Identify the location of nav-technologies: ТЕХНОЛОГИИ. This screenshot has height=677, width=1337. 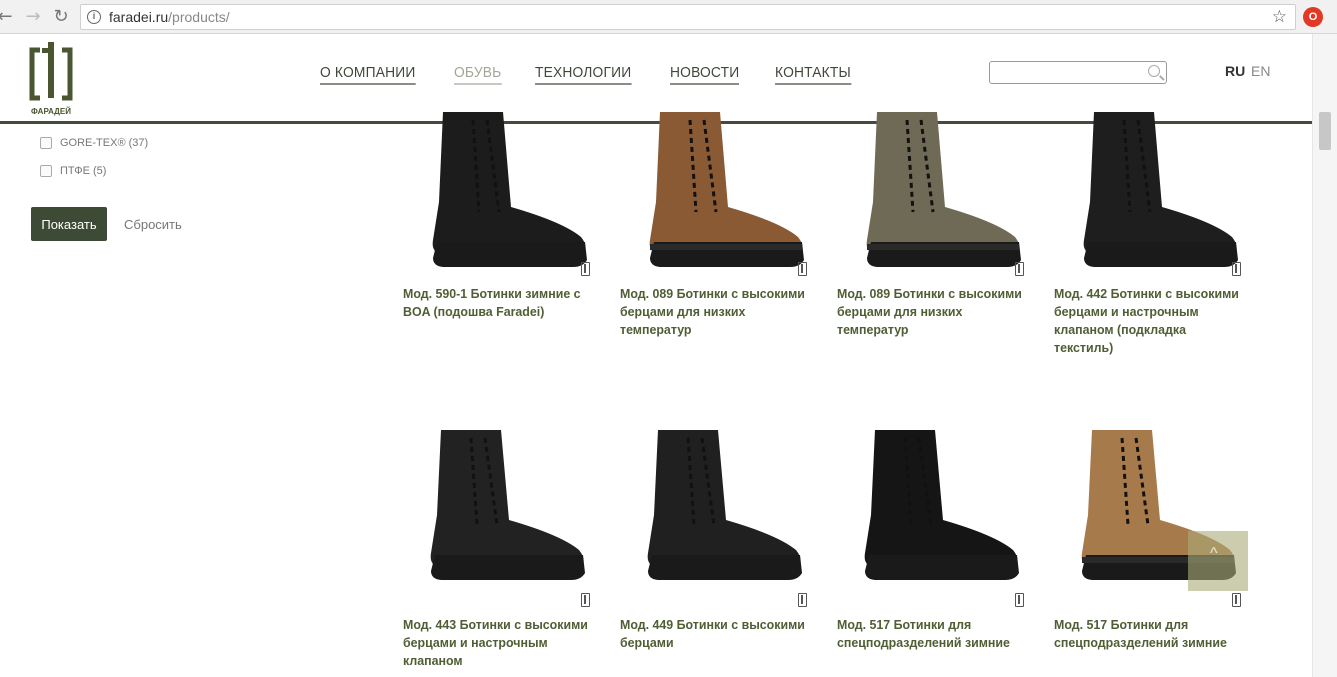
(583, 74).